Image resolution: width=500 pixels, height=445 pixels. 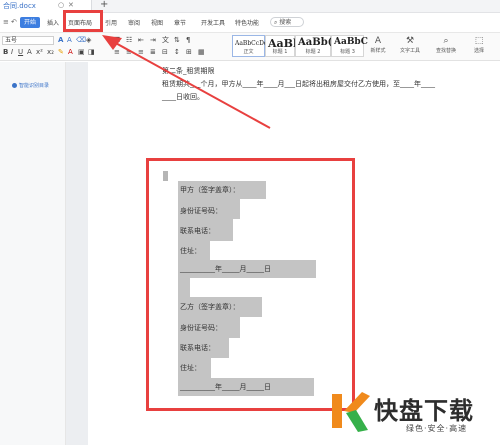 I want to click on watermark-slogan: 绿色·安全·高速, so click(x=437, y=428).